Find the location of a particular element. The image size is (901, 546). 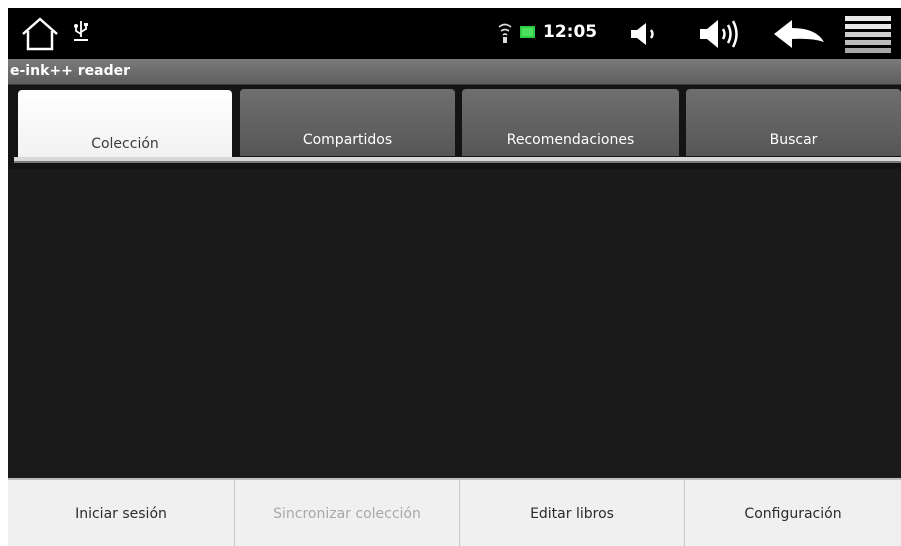

menu-label: Sincronizar colección is located at coordinates (347, 514).